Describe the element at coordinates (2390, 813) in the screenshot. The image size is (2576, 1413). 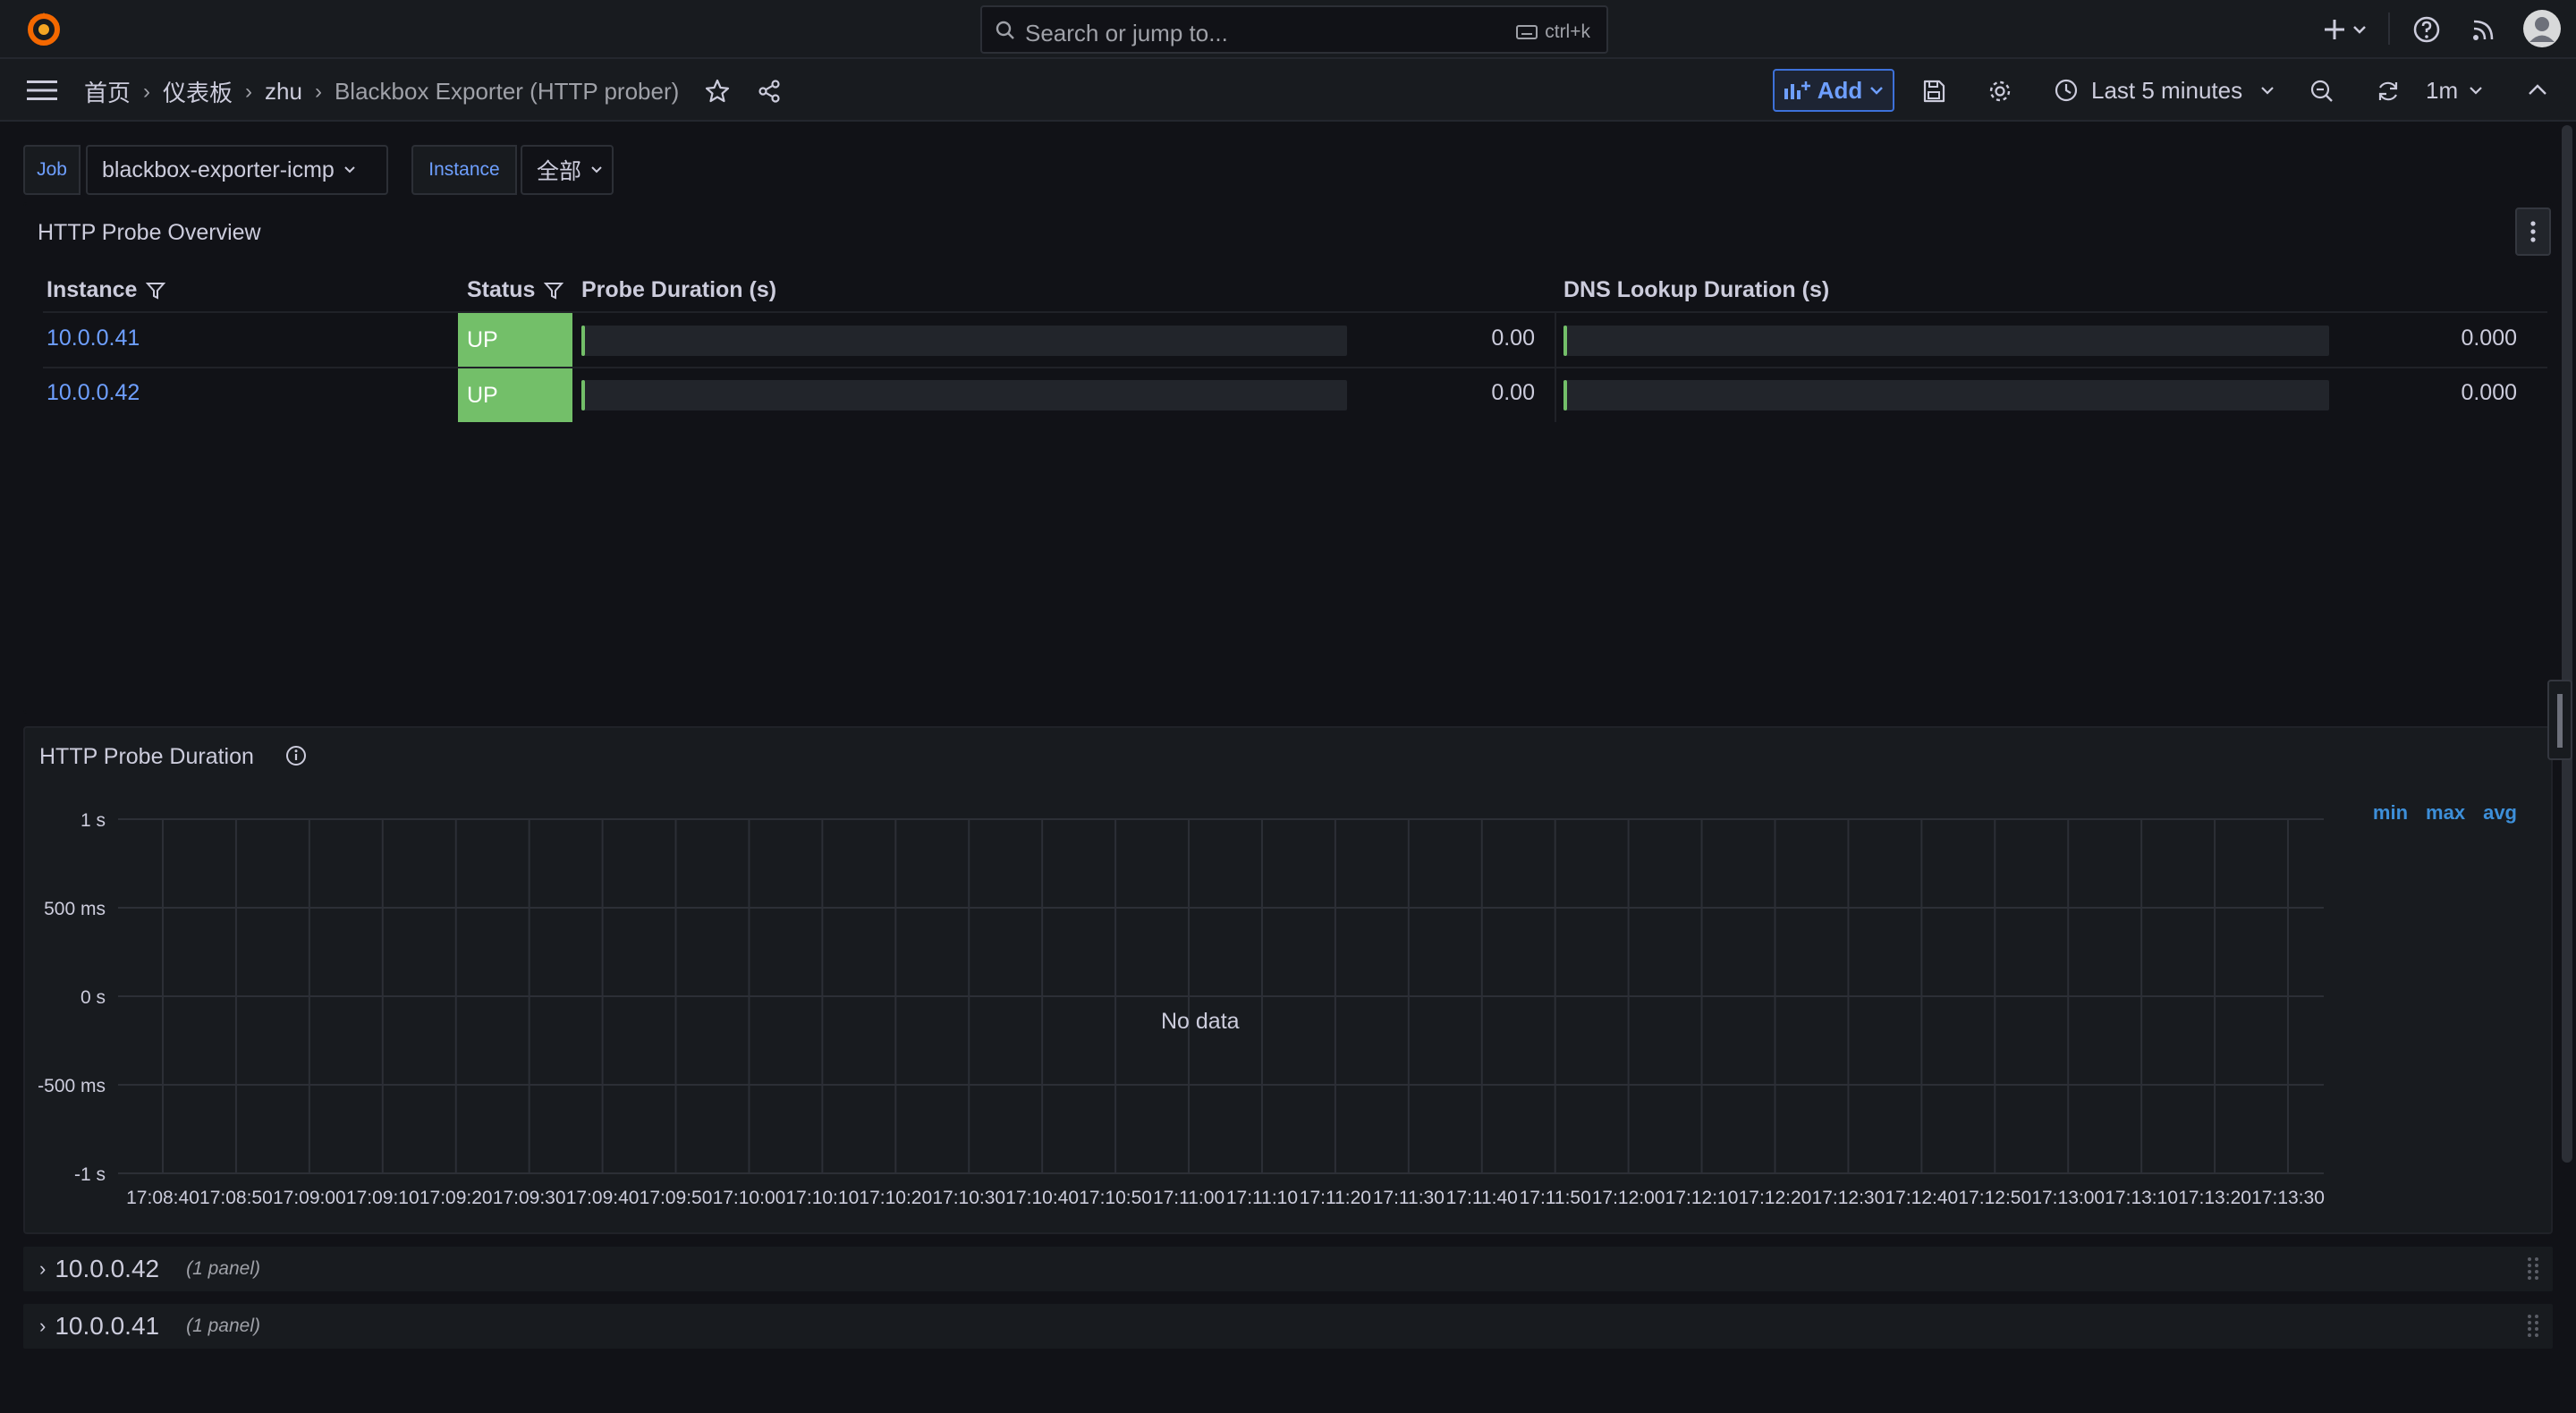
I see `legend-min-toggle: min` at that location.